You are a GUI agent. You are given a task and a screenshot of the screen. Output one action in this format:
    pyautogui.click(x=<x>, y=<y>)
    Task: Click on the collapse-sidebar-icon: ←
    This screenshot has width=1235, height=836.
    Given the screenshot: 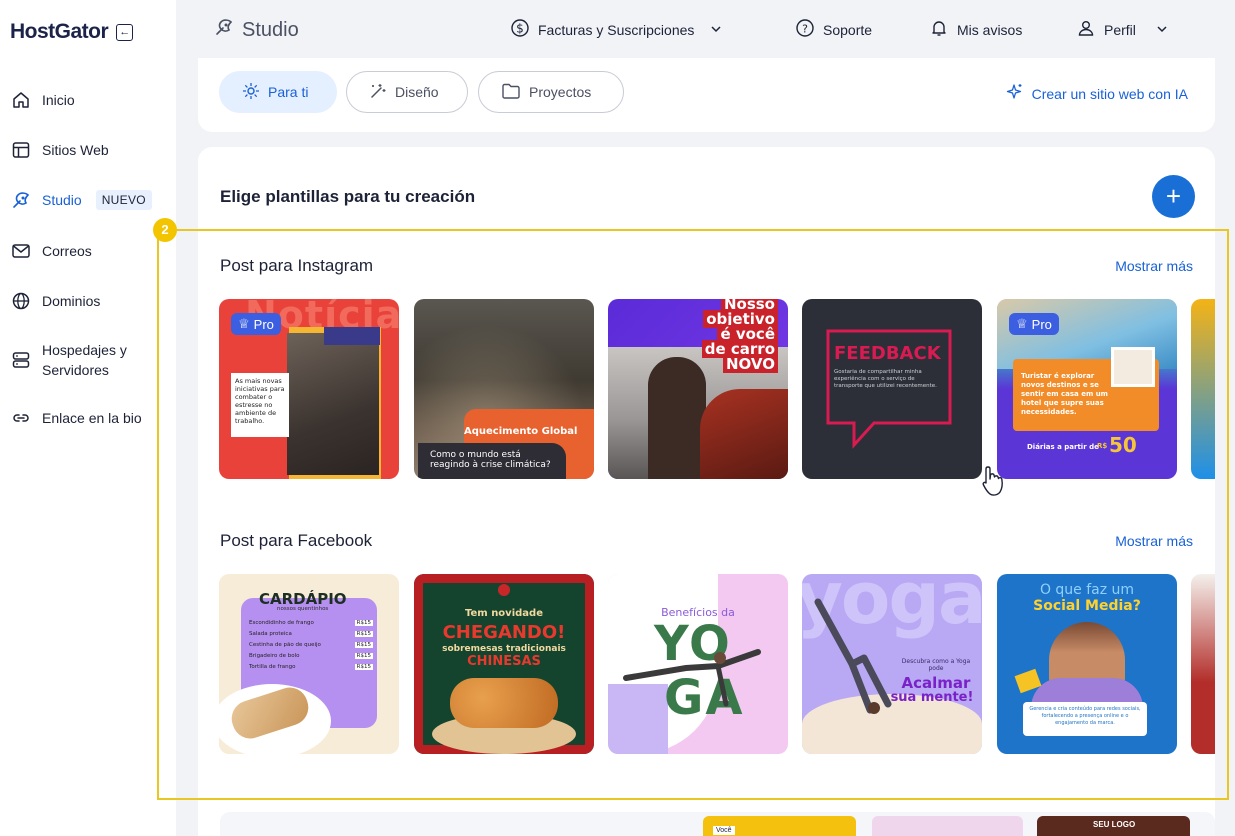 What is the action you would take?
    pyautogui.click(x=125, y=32)
    